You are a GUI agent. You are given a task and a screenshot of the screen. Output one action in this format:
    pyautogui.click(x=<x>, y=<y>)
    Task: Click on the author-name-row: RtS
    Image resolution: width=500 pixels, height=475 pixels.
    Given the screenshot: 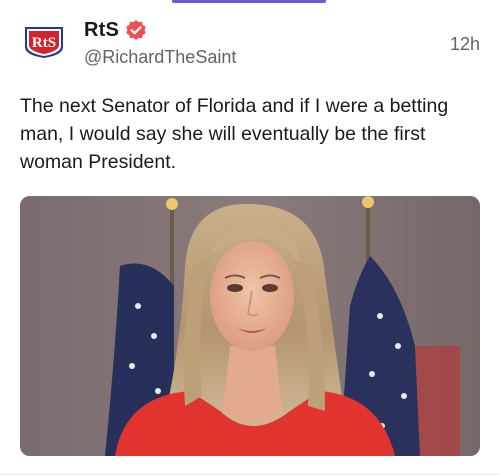 What is the action you would take?
    pyautogui.click(x=115, y=30)
    